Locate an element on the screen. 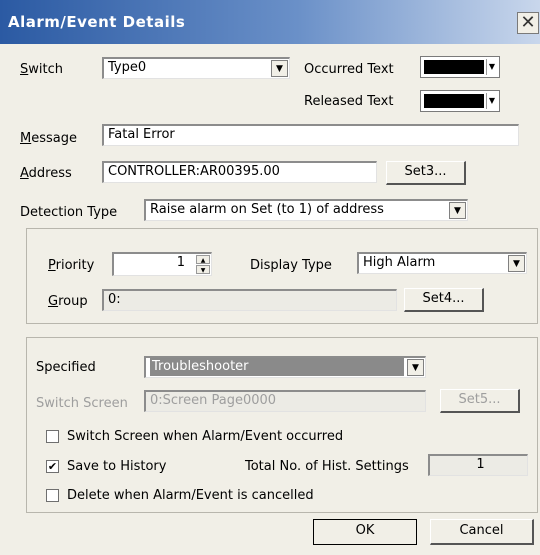  display-type-dropdown: High Alarm ▼ is located at coordinates (442, 263).